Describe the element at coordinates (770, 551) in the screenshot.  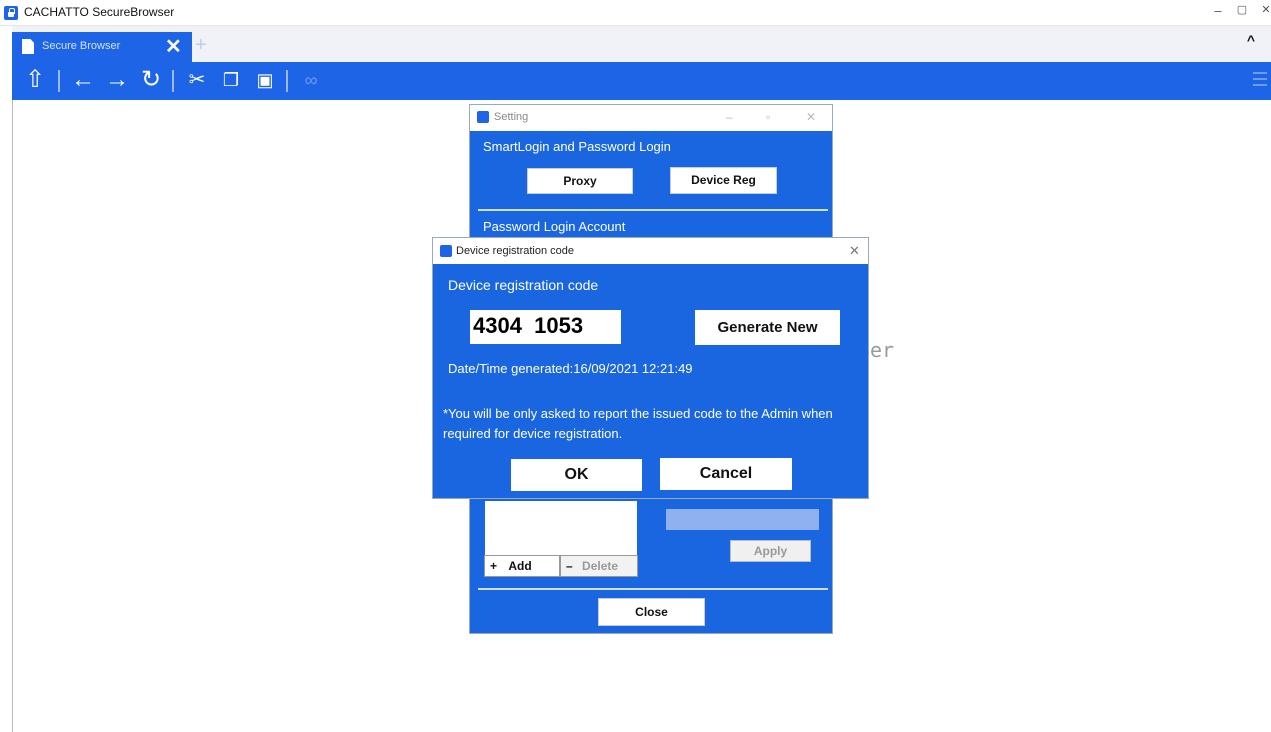
I see `apply-button: Apply` at that location.